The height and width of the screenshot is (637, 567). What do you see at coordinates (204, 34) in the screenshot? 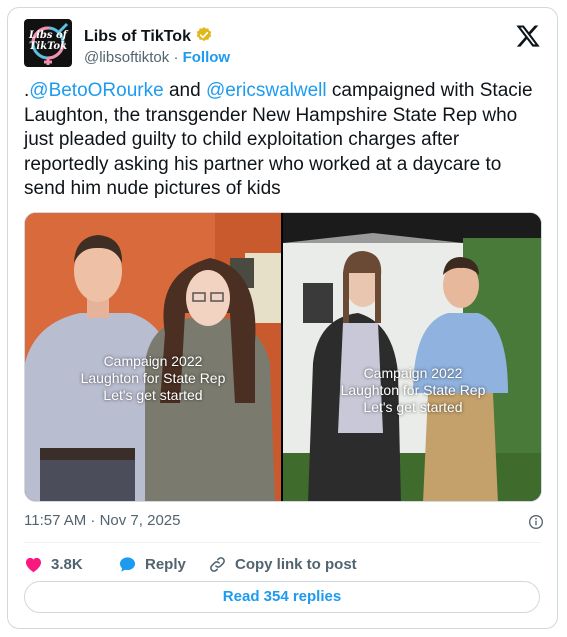
I see `verified-badge-icon` at bounding box center [204, 34].